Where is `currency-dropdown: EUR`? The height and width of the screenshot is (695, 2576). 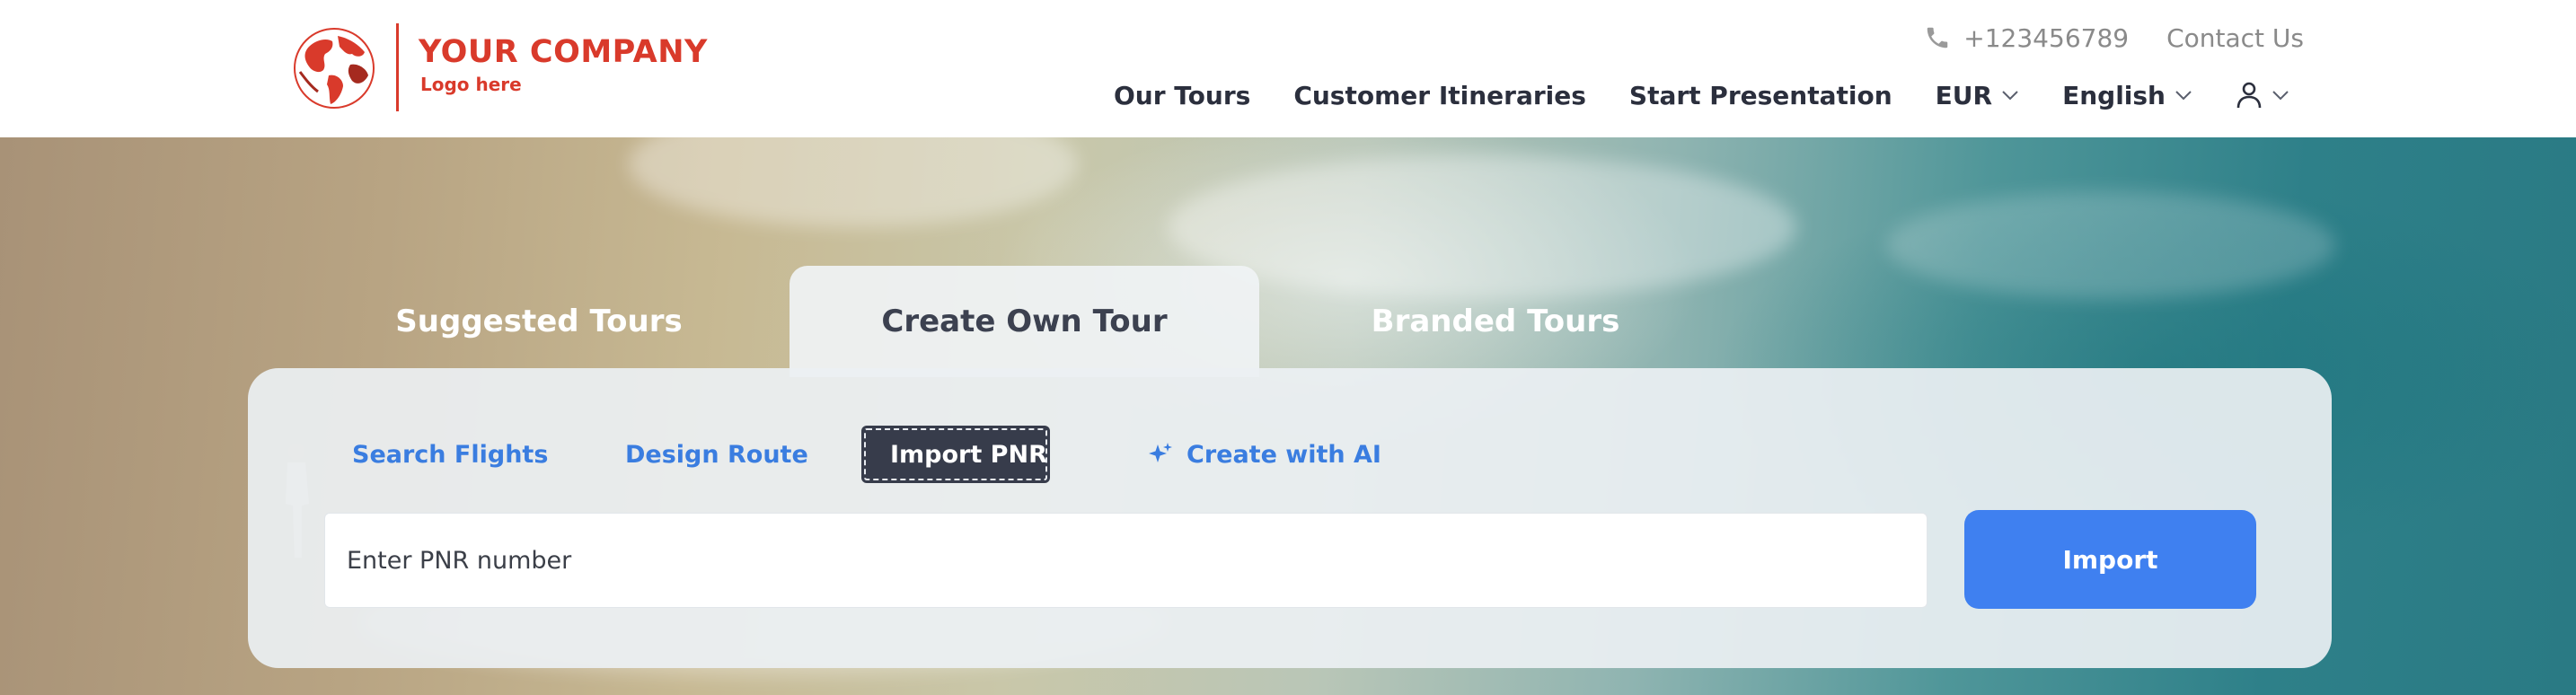 currency-dropdown: EUR is located at coordinates (1977, 95).